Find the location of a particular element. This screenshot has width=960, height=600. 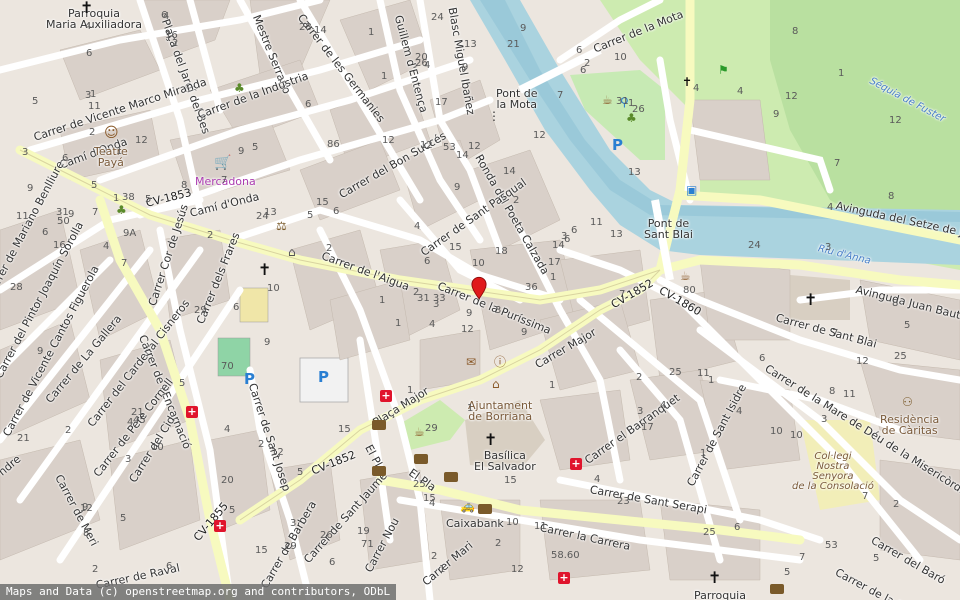

information-icon: ⓘ is located at coordinates (500, 362).